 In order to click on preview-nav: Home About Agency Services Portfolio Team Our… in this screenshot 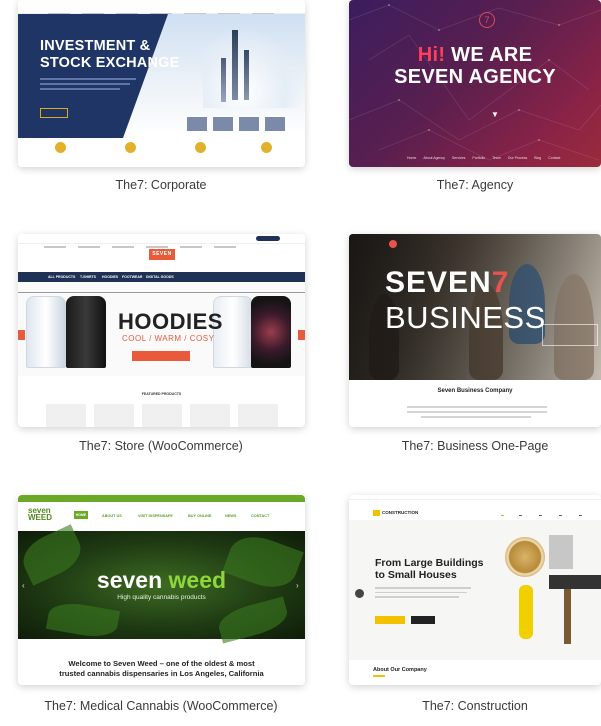, I will do `click(484, 158)`.